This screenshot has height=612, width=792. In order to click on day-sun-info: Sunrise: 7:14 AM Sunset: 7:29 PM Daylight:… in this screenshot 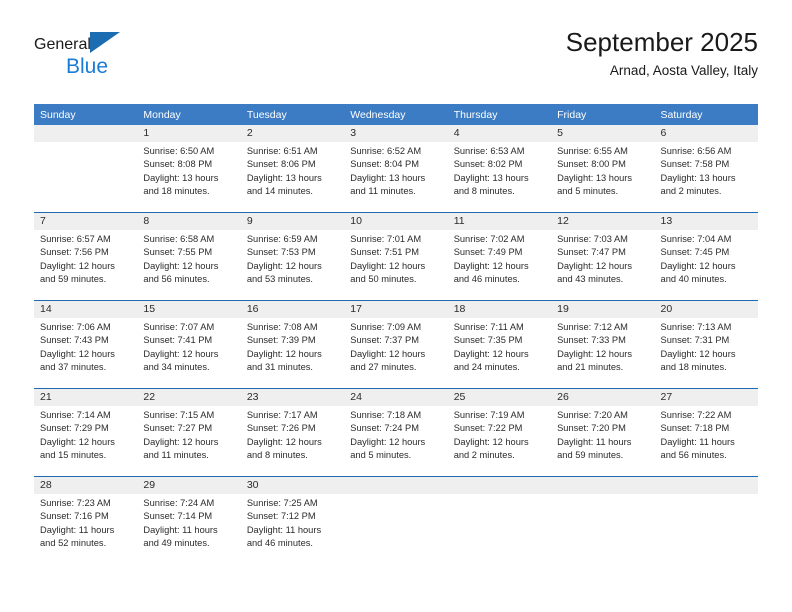, I will do `click(85, 434)`.